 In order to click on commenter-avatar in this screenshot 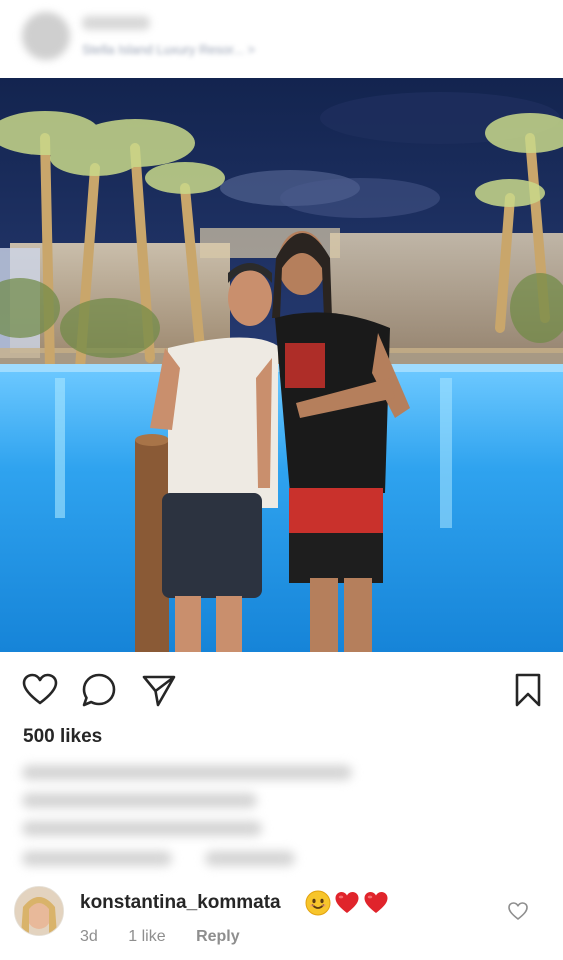, I will do `click(39, 911)`.